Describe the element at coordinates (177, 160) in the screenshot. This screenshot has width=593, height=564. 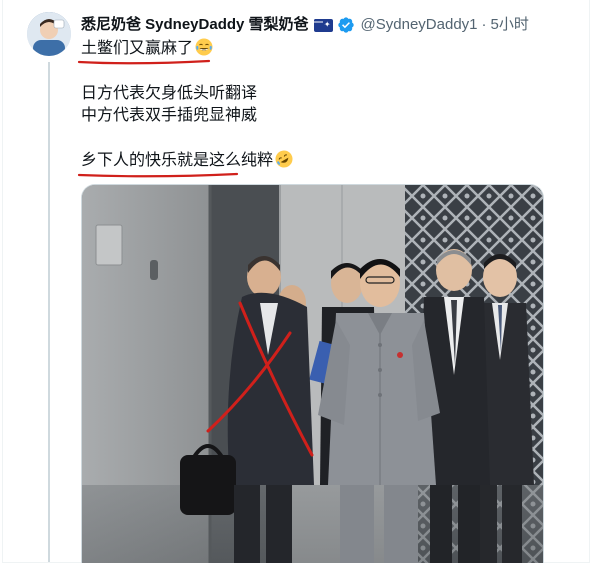
I see `tweet-text: 乡下人的快乐就是这么纯粹` at that location.